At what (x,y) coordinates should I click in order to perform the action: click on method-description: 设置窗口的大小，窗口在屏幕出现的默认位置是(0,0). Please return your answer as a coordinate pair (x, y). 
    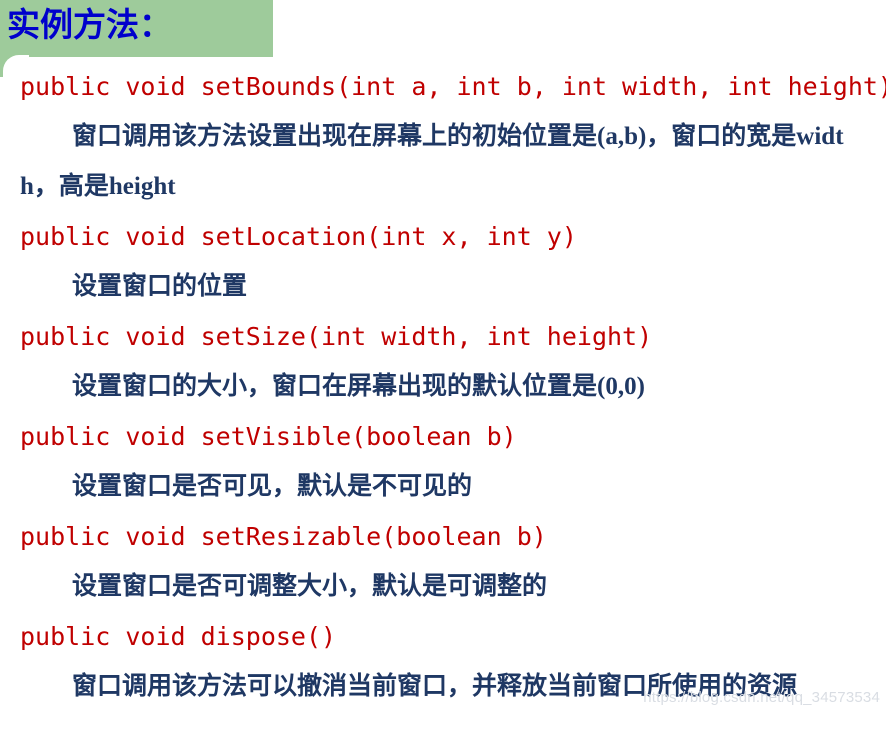
    Looking at the image, I should click on (358, 386).